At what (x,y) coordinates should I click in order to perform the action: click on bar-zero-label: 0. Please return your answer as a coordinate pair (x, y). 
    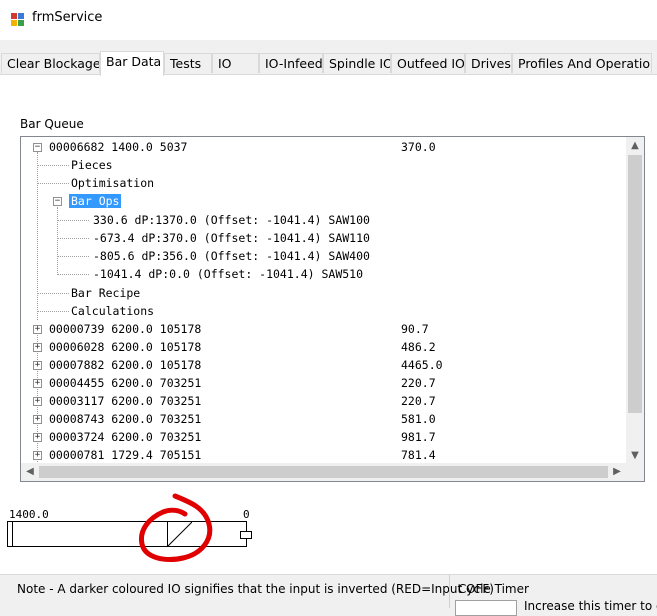
    Looking at the image, I should click on (246, 514).